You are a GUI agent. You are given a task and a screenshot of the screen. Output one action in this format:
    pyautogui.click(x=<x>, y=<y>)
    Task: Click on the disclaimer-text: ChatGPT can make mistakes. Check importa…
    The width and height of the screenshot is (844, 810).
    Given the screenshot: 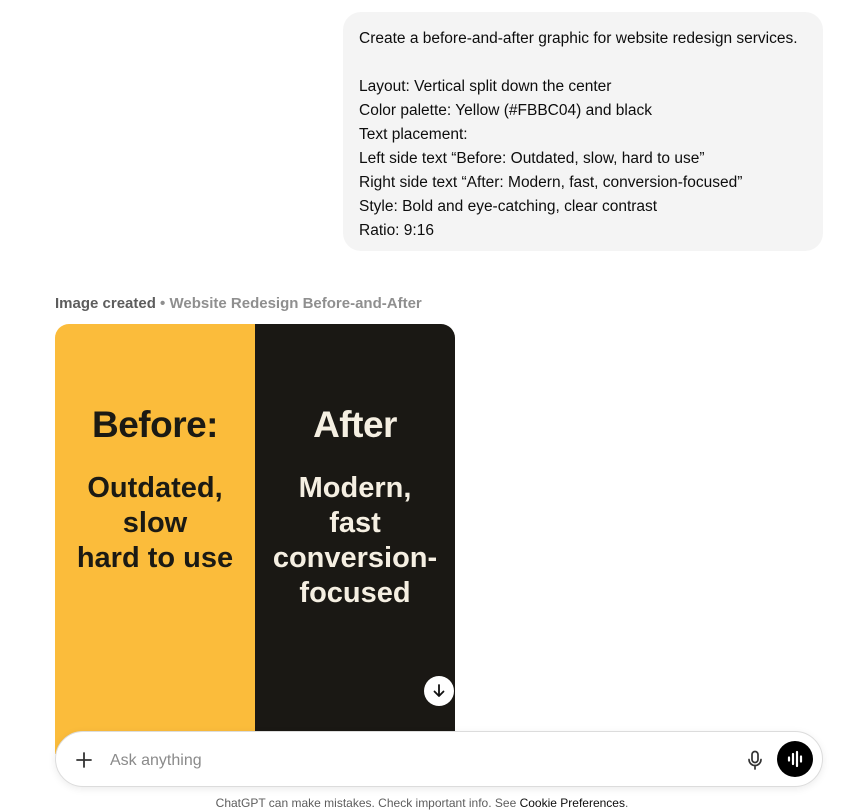 What is the action you would take?
    pyautogui.click(x=367, y=803)
    